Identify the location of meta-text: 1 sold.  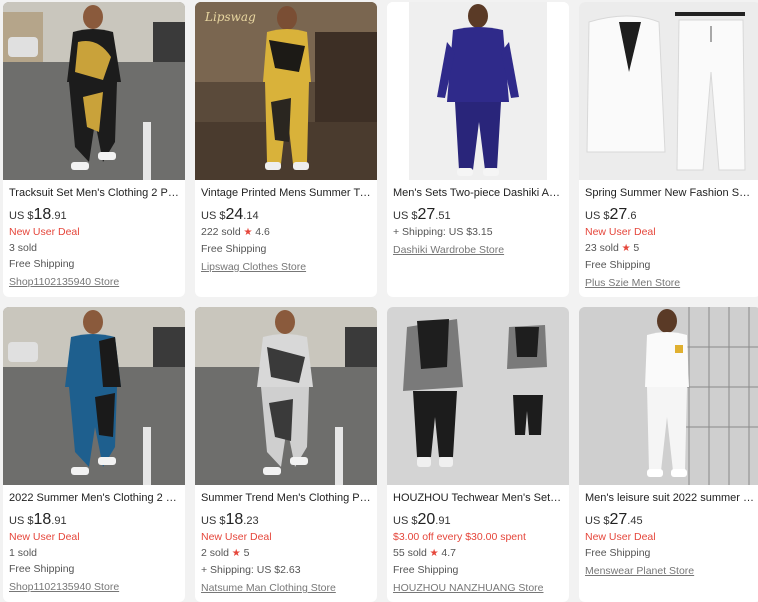
(94, 553).